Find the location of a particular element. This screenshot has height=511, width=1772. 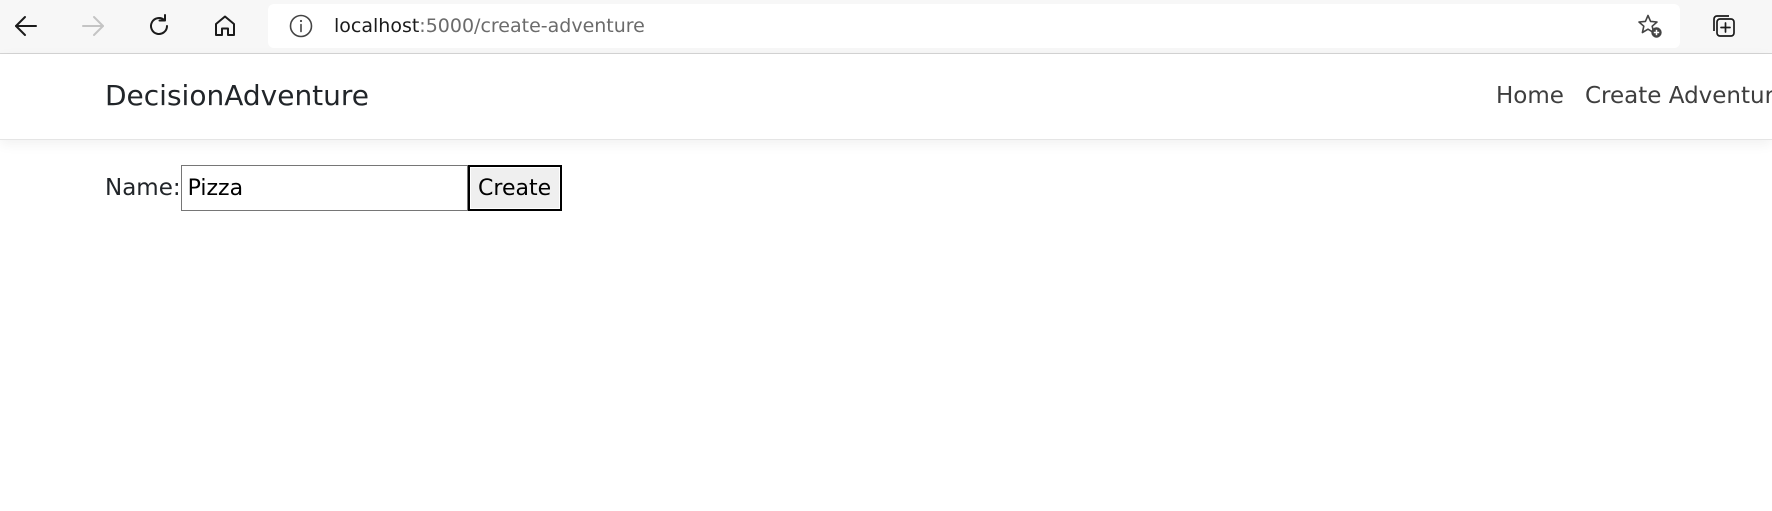

nav-home-link: Home is located at coordinates (1530, 96).